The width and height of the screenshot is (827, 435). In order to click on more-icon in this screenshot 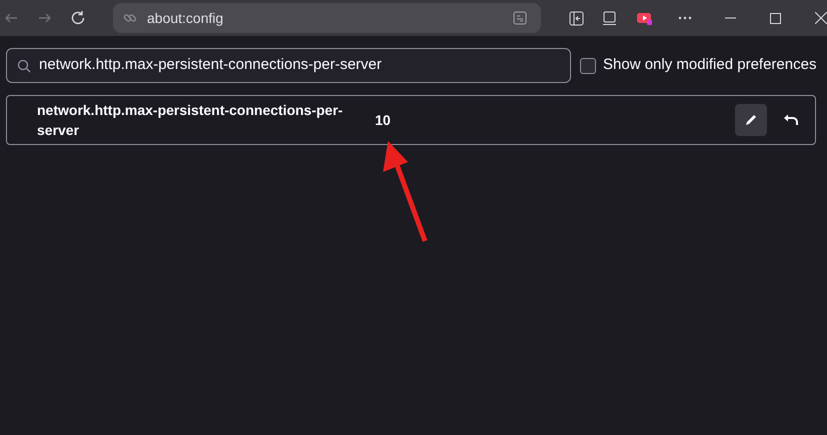, I will do `click(685, 18)`.